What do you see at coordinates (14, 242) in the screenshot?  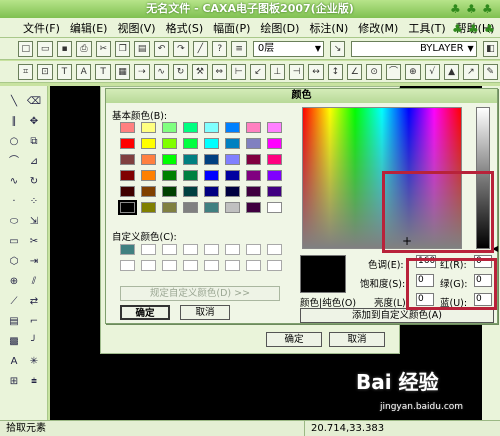 I see `rectangle-tool-icon: ▭` at bounding box center [14, 242].